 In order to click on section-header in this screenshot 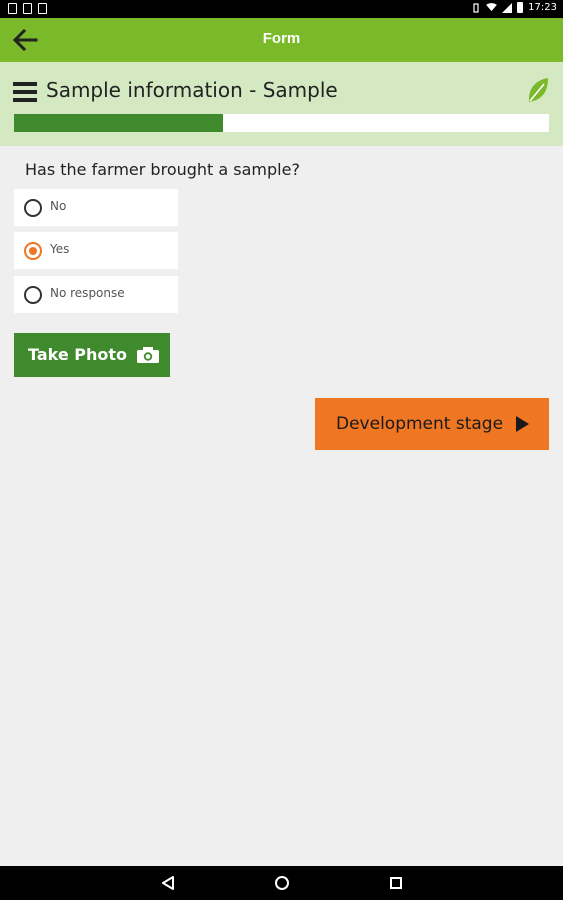, I will do `click(281, 104)`.